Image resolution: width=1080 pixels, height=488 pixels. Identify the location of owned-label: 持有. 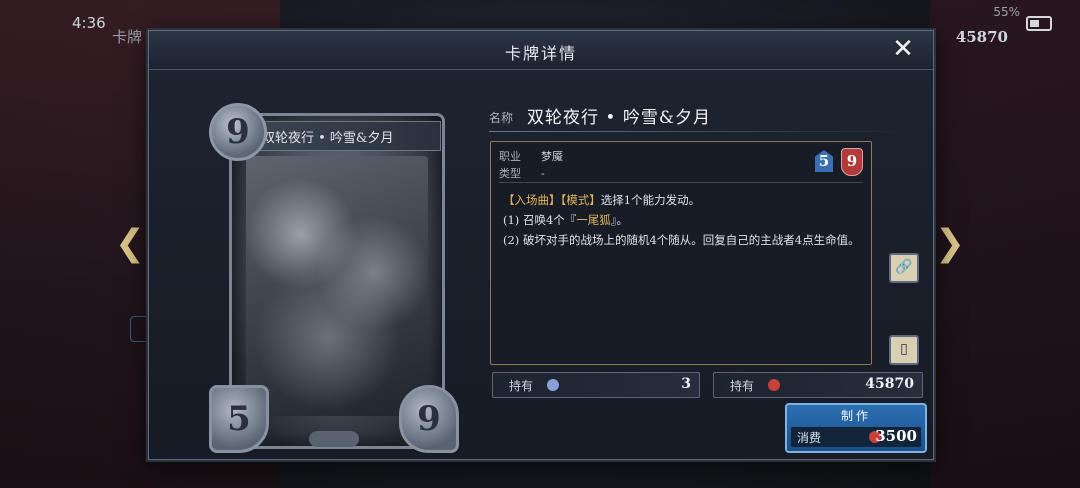
(521, 386).